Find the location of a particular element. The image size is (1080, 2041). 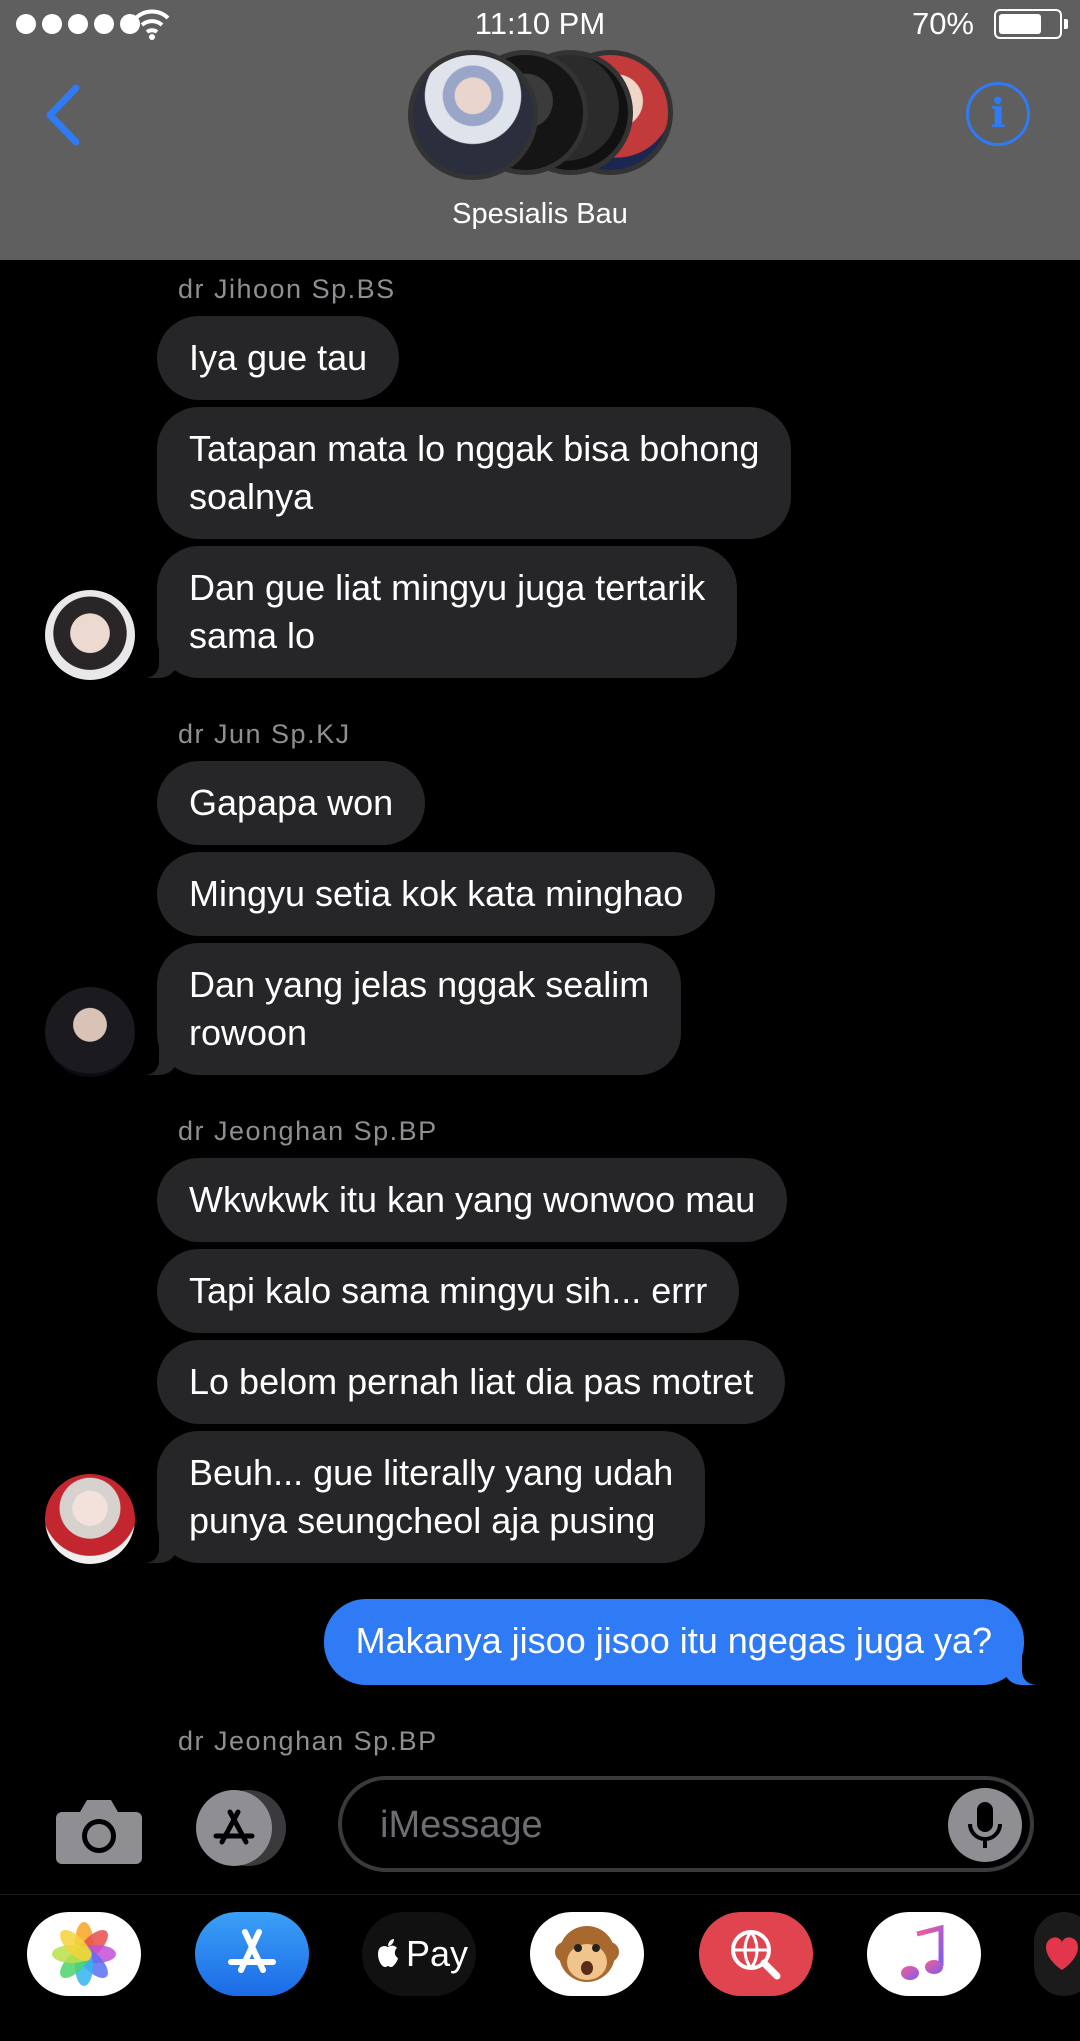

message-text-line: soalnya is located at coordinates (251, 496).